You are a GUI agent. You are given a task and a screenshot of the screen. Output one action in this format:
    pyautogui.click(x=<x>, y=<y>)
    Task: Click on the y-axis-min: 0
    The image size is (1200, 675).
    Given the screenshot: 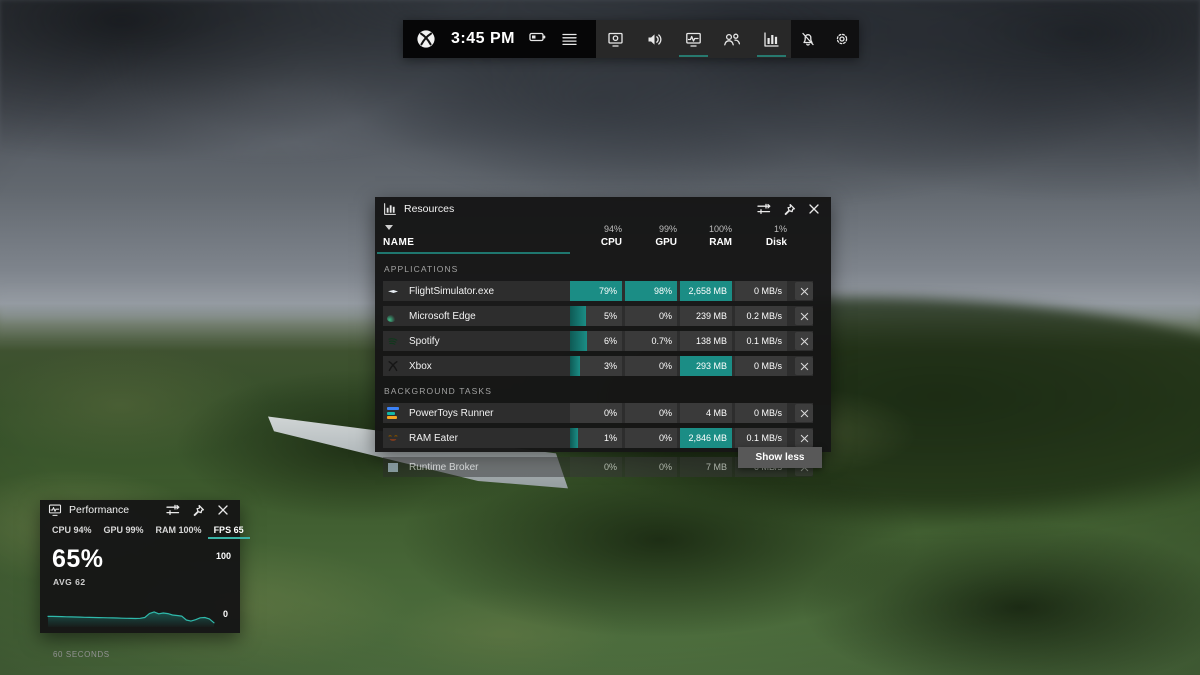 What is the action you would take?
    pyautogui.click(x=225, y=614)
    